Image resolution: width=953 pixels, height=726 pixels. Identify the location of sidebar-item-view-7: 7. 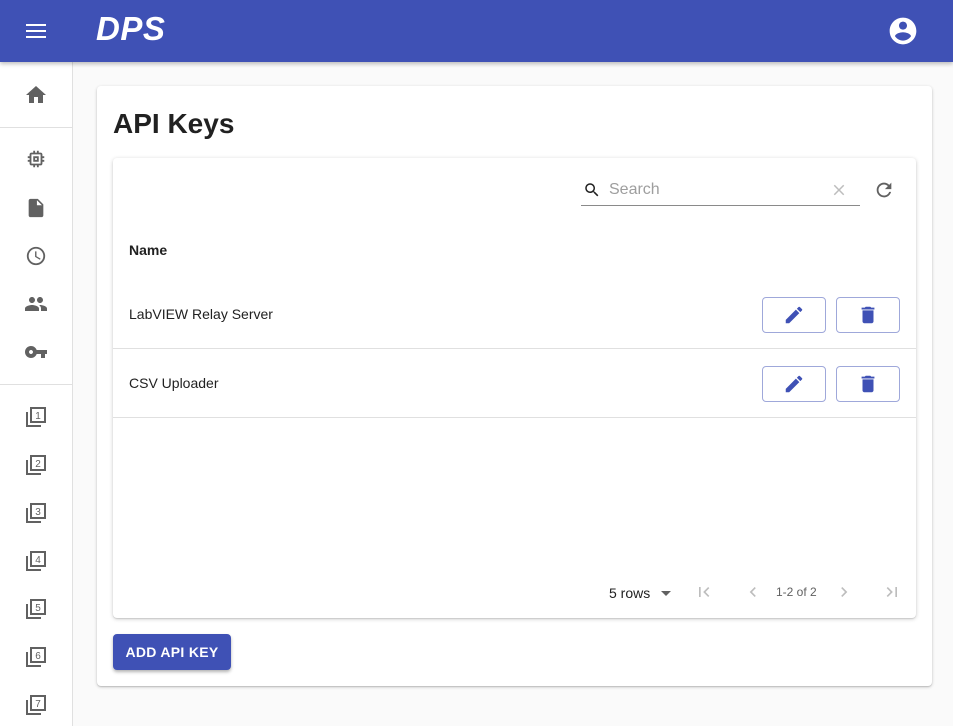
(36, 705).